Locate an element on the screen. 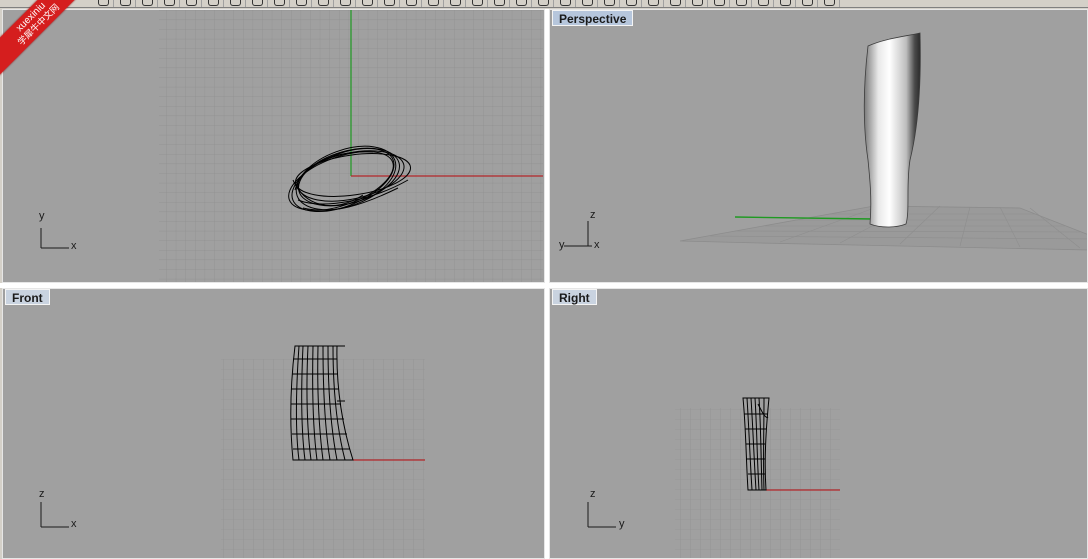 This screenshot has width=1088, height=559. shaded-loft-surface is located at coordinates (892, 130).